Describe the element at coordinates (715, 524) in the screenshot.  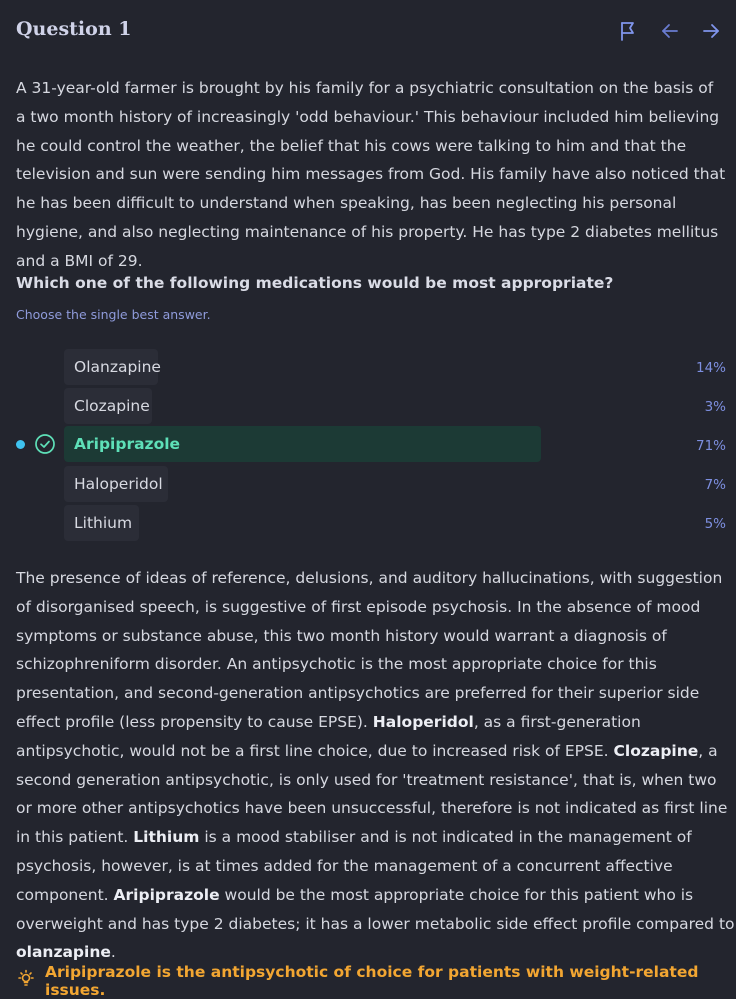
I see `option-percent: 5%` at that location.